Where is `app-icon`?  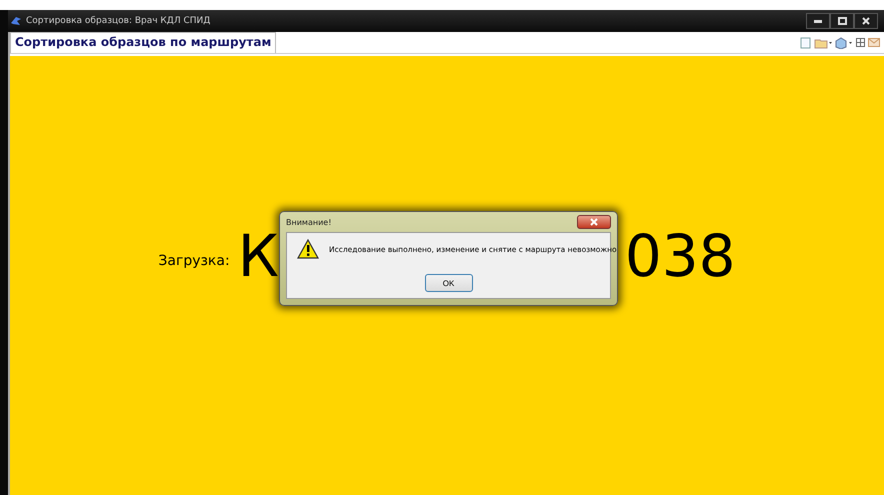
app-icon is located at coordinates (16, 21).